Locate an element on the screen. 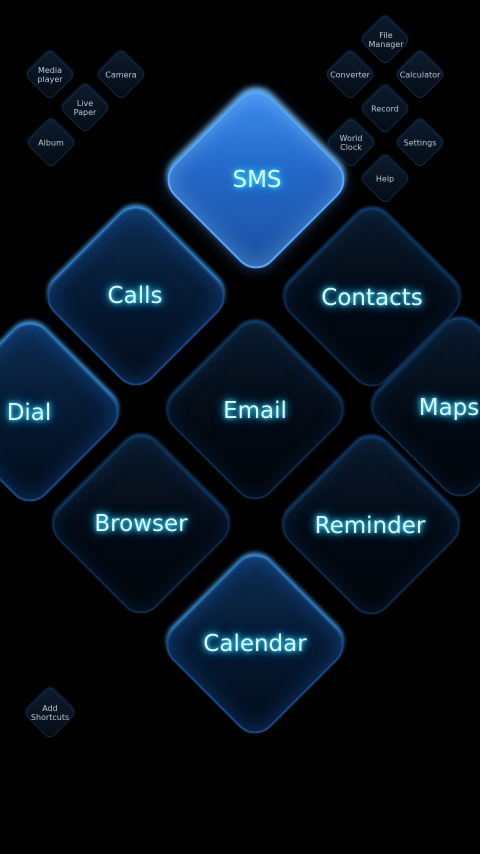 This screenshot has height=854, width=480. help-label: Help is located at coordinates (385, 179).